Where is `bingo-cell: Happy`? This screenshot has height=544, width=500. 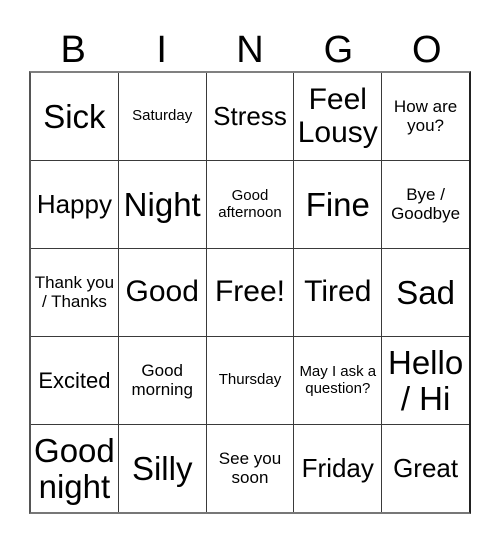
bingo-cell: Happy is located at coordinates (75, 204).